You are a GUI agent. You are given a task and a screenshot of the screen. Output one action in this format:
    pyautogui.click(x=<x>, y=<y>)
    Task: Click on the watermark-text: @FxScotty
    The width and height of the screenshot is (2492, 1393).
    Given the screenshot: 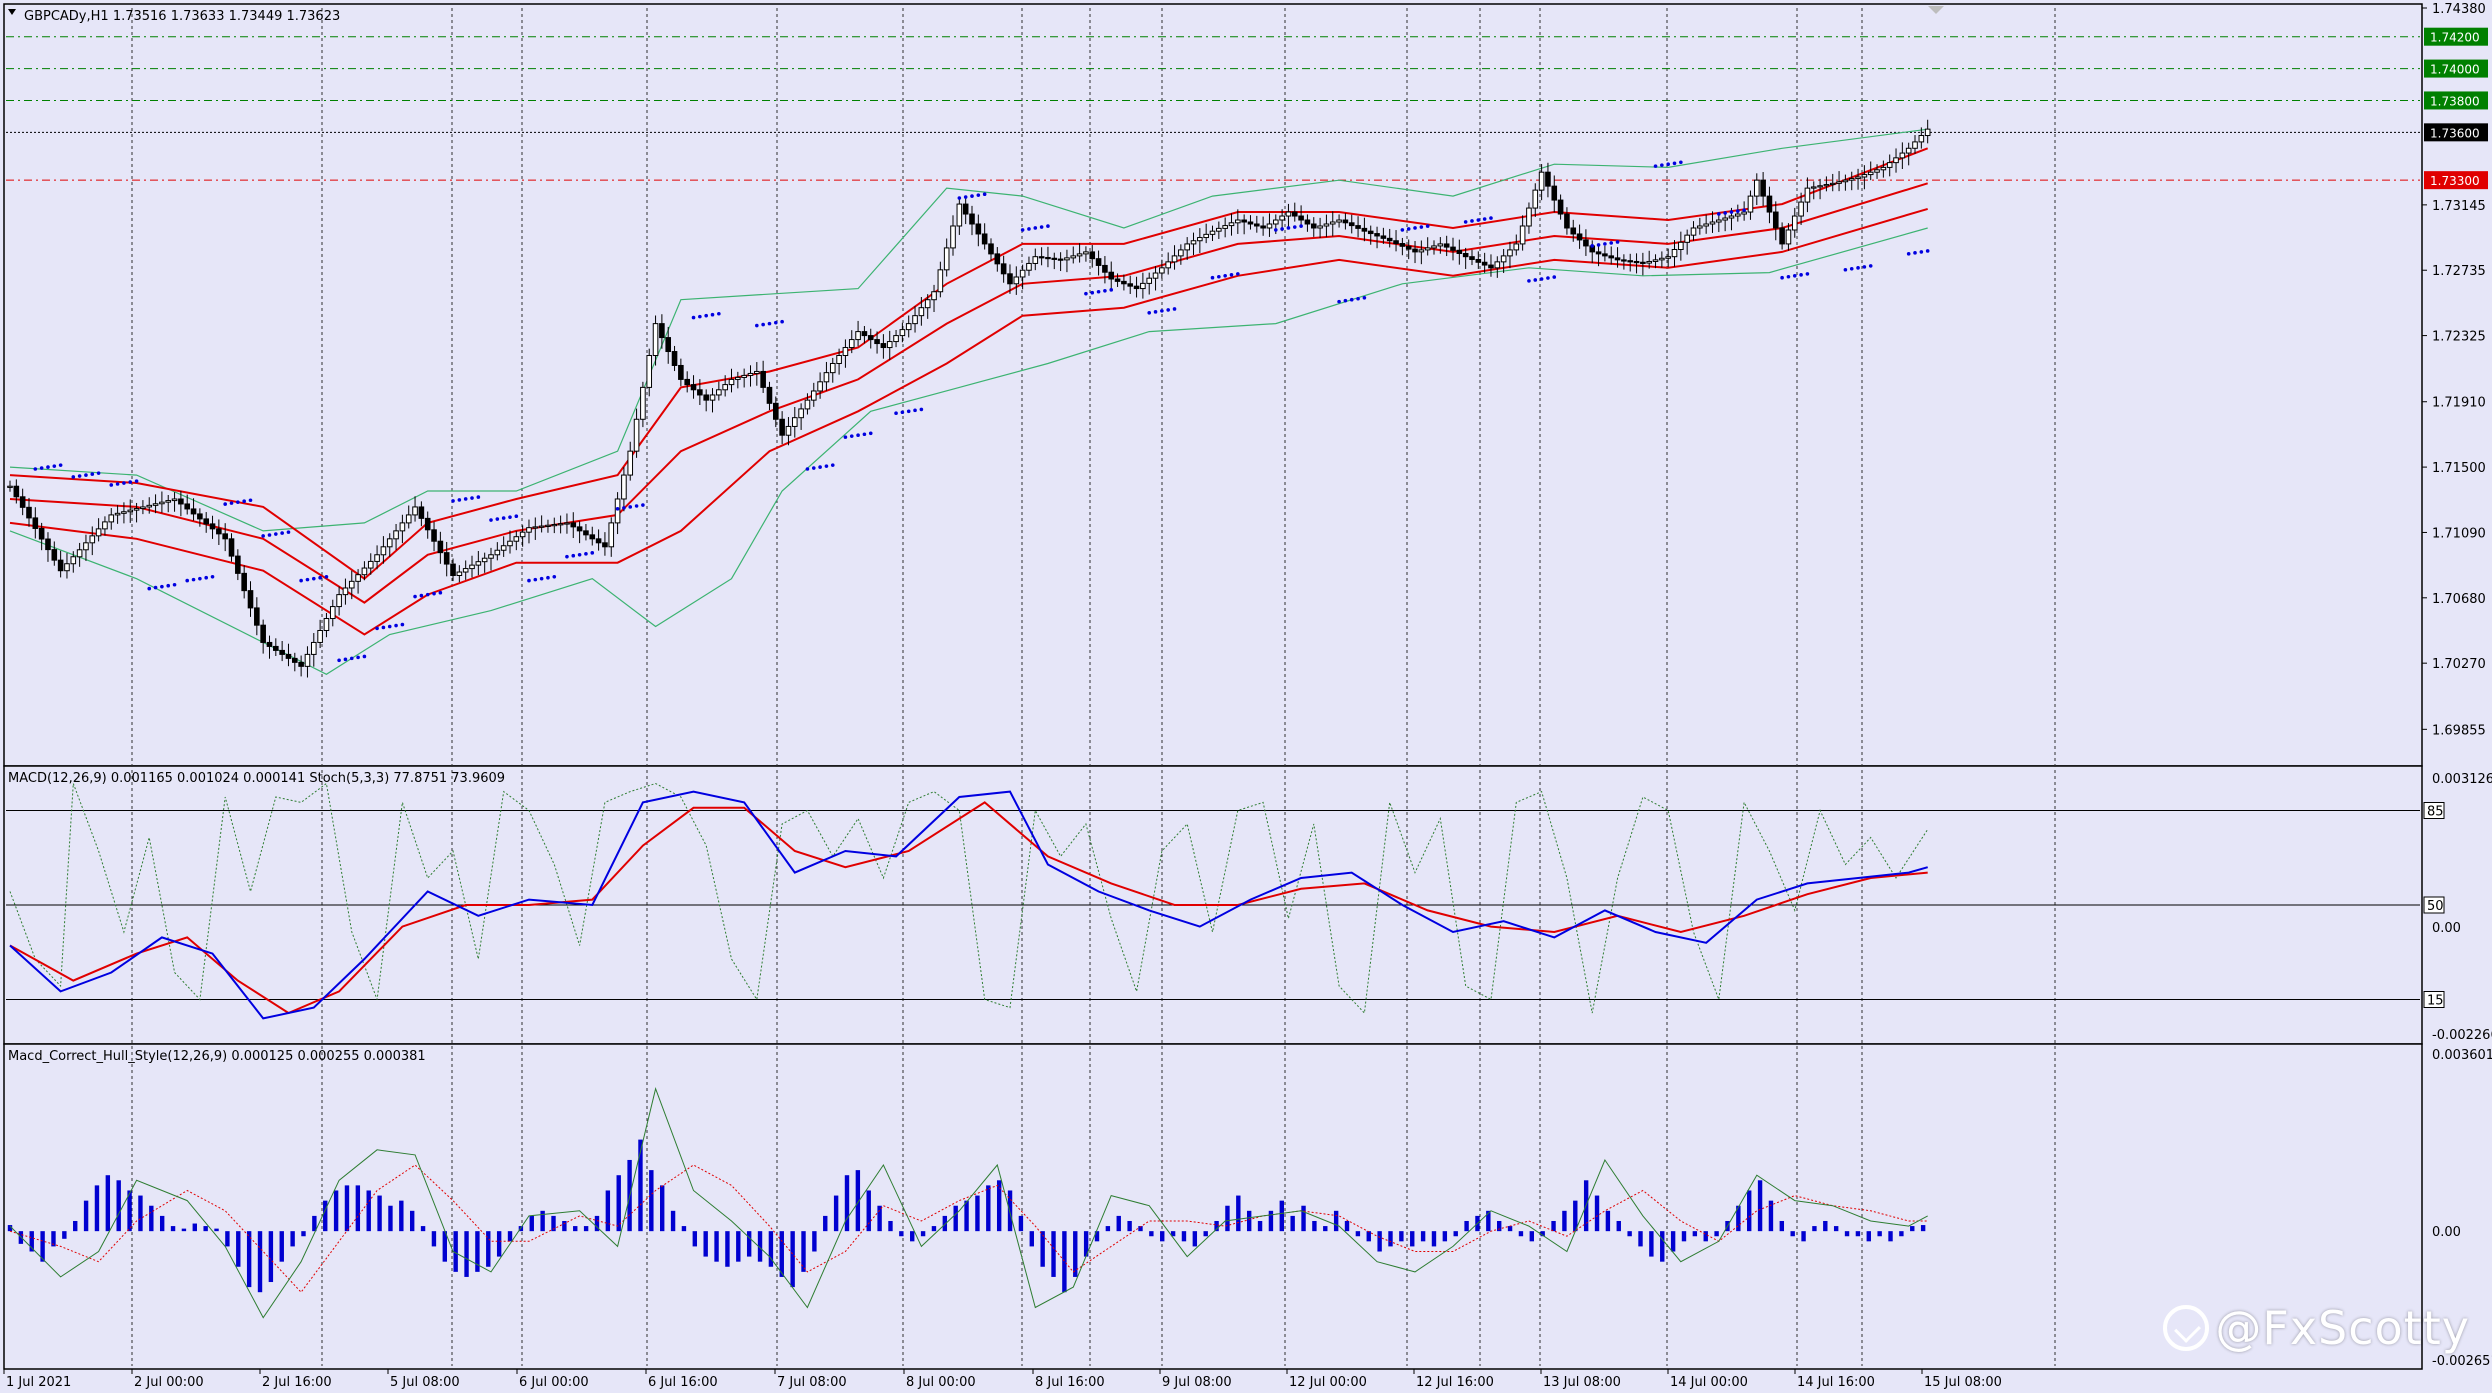 What is the action you would take?
    pyautogui.click(x=2342, y=1328)
    